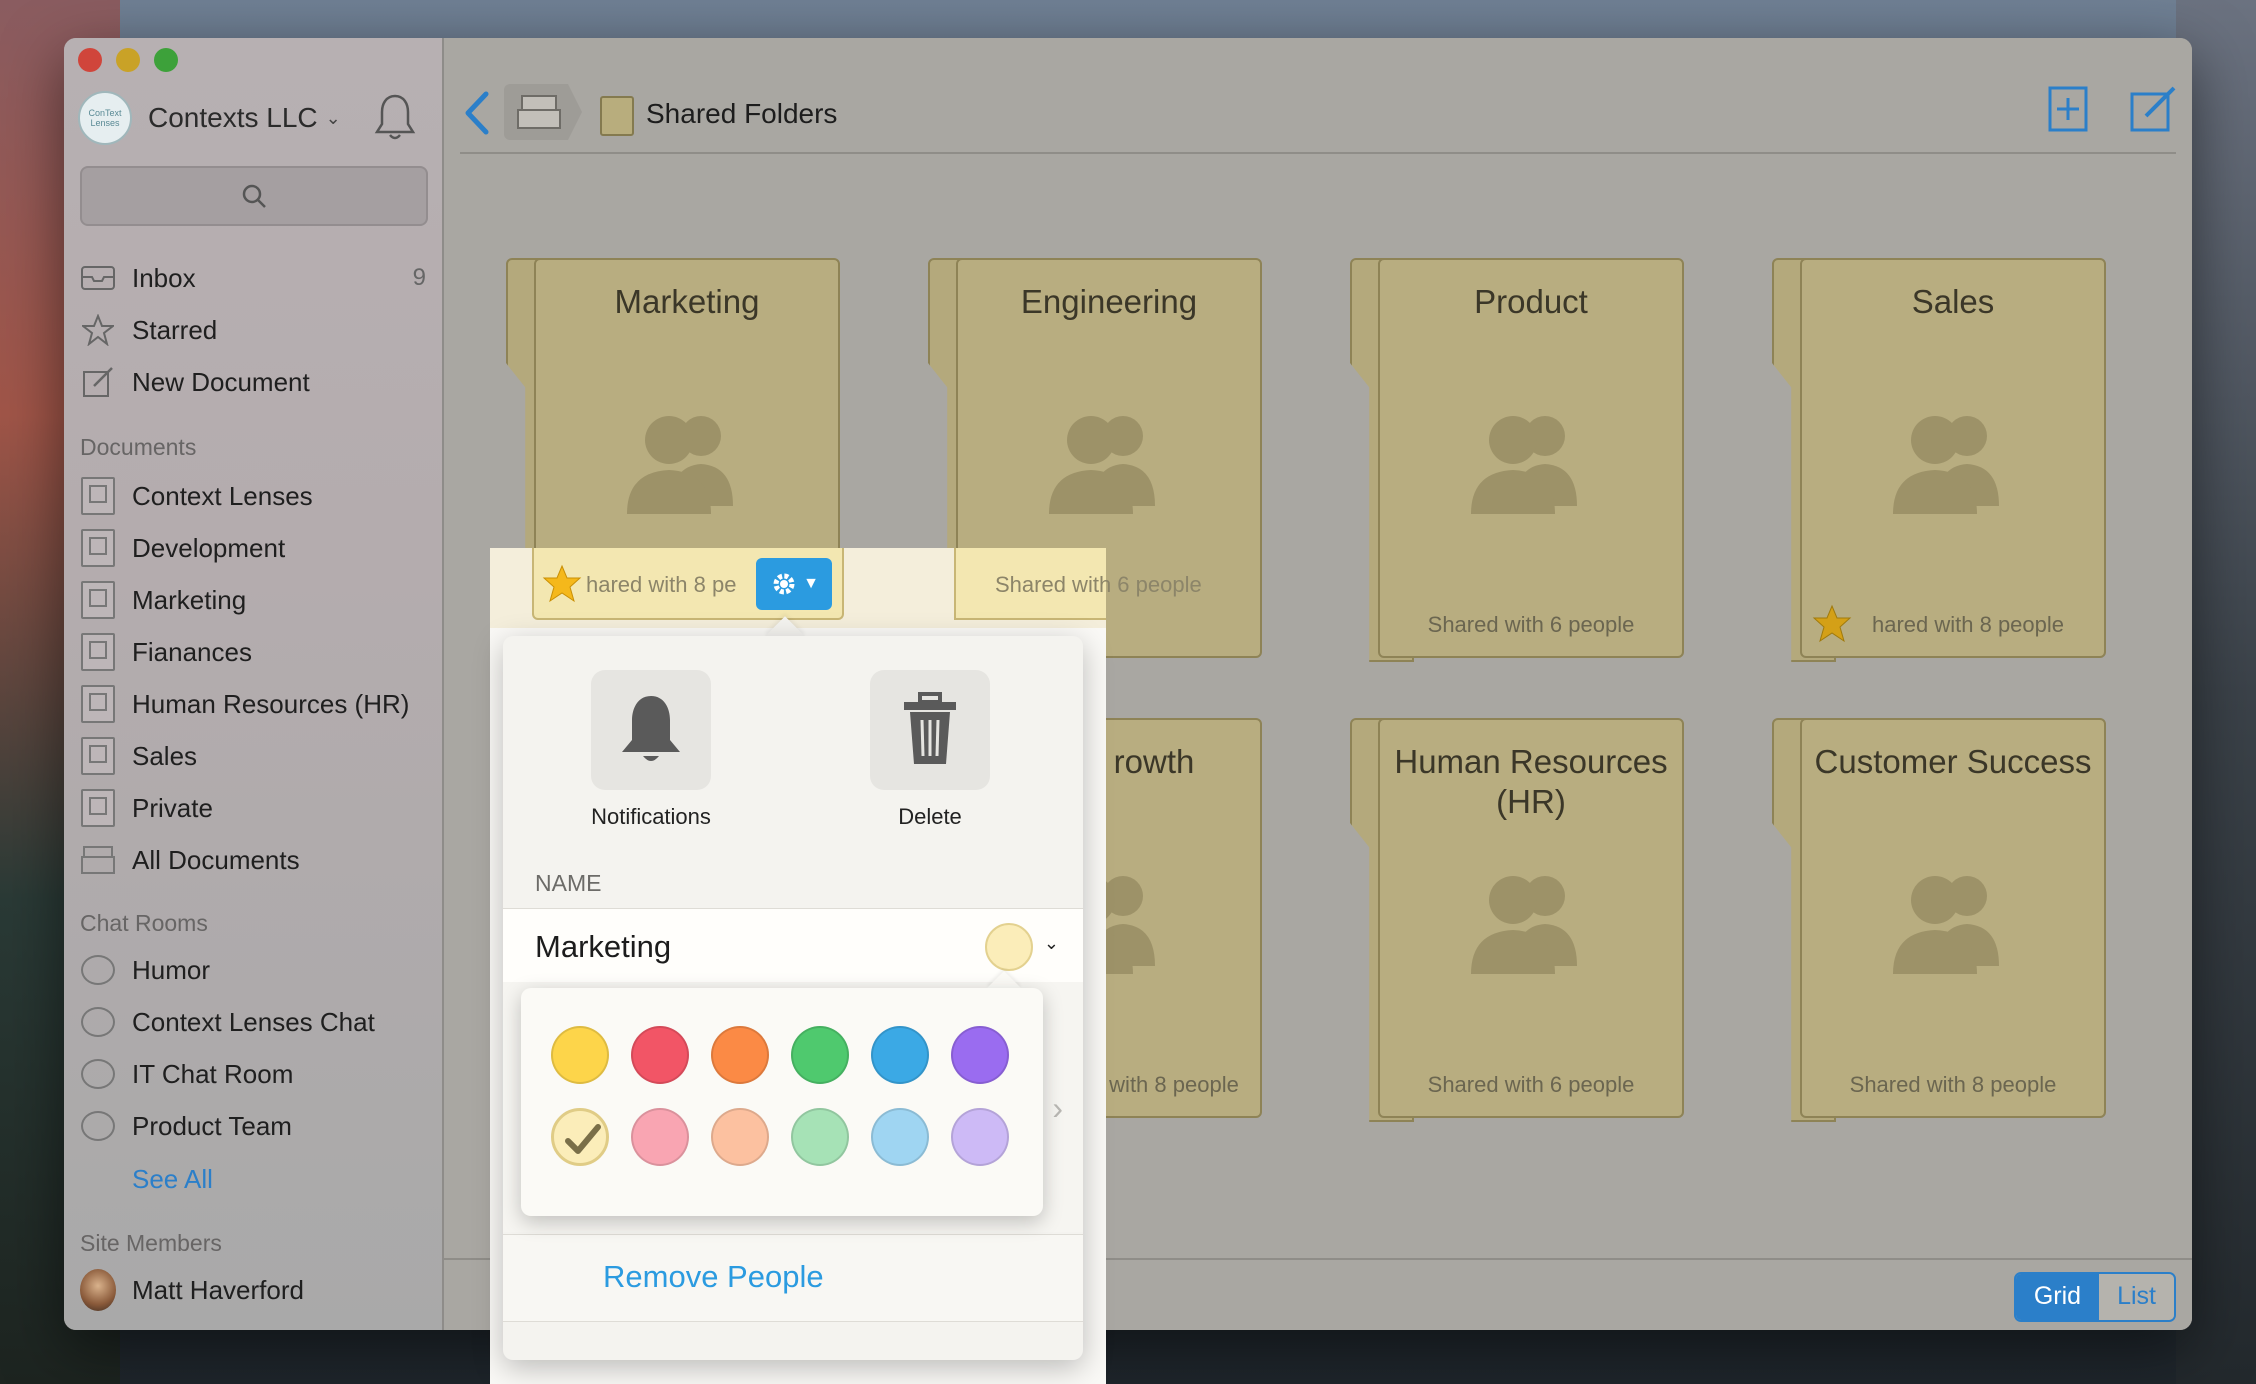 The height and width of the screenshot is (1384, 2256). Describe the element at coordinates (580, 1055) in the screenshot. I see `color-swatch-yellow` at that location.